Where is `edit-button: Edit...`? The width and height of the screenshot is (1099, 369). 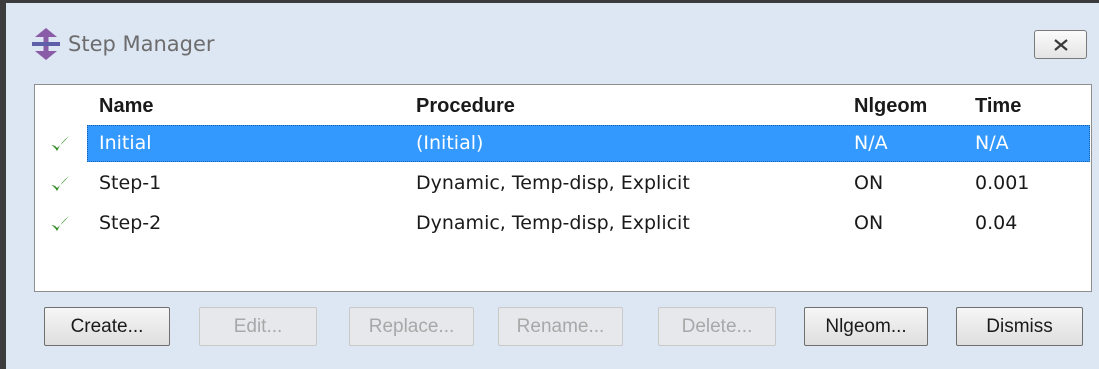 edit-button: Edit... is located at coordinates (258, 326).